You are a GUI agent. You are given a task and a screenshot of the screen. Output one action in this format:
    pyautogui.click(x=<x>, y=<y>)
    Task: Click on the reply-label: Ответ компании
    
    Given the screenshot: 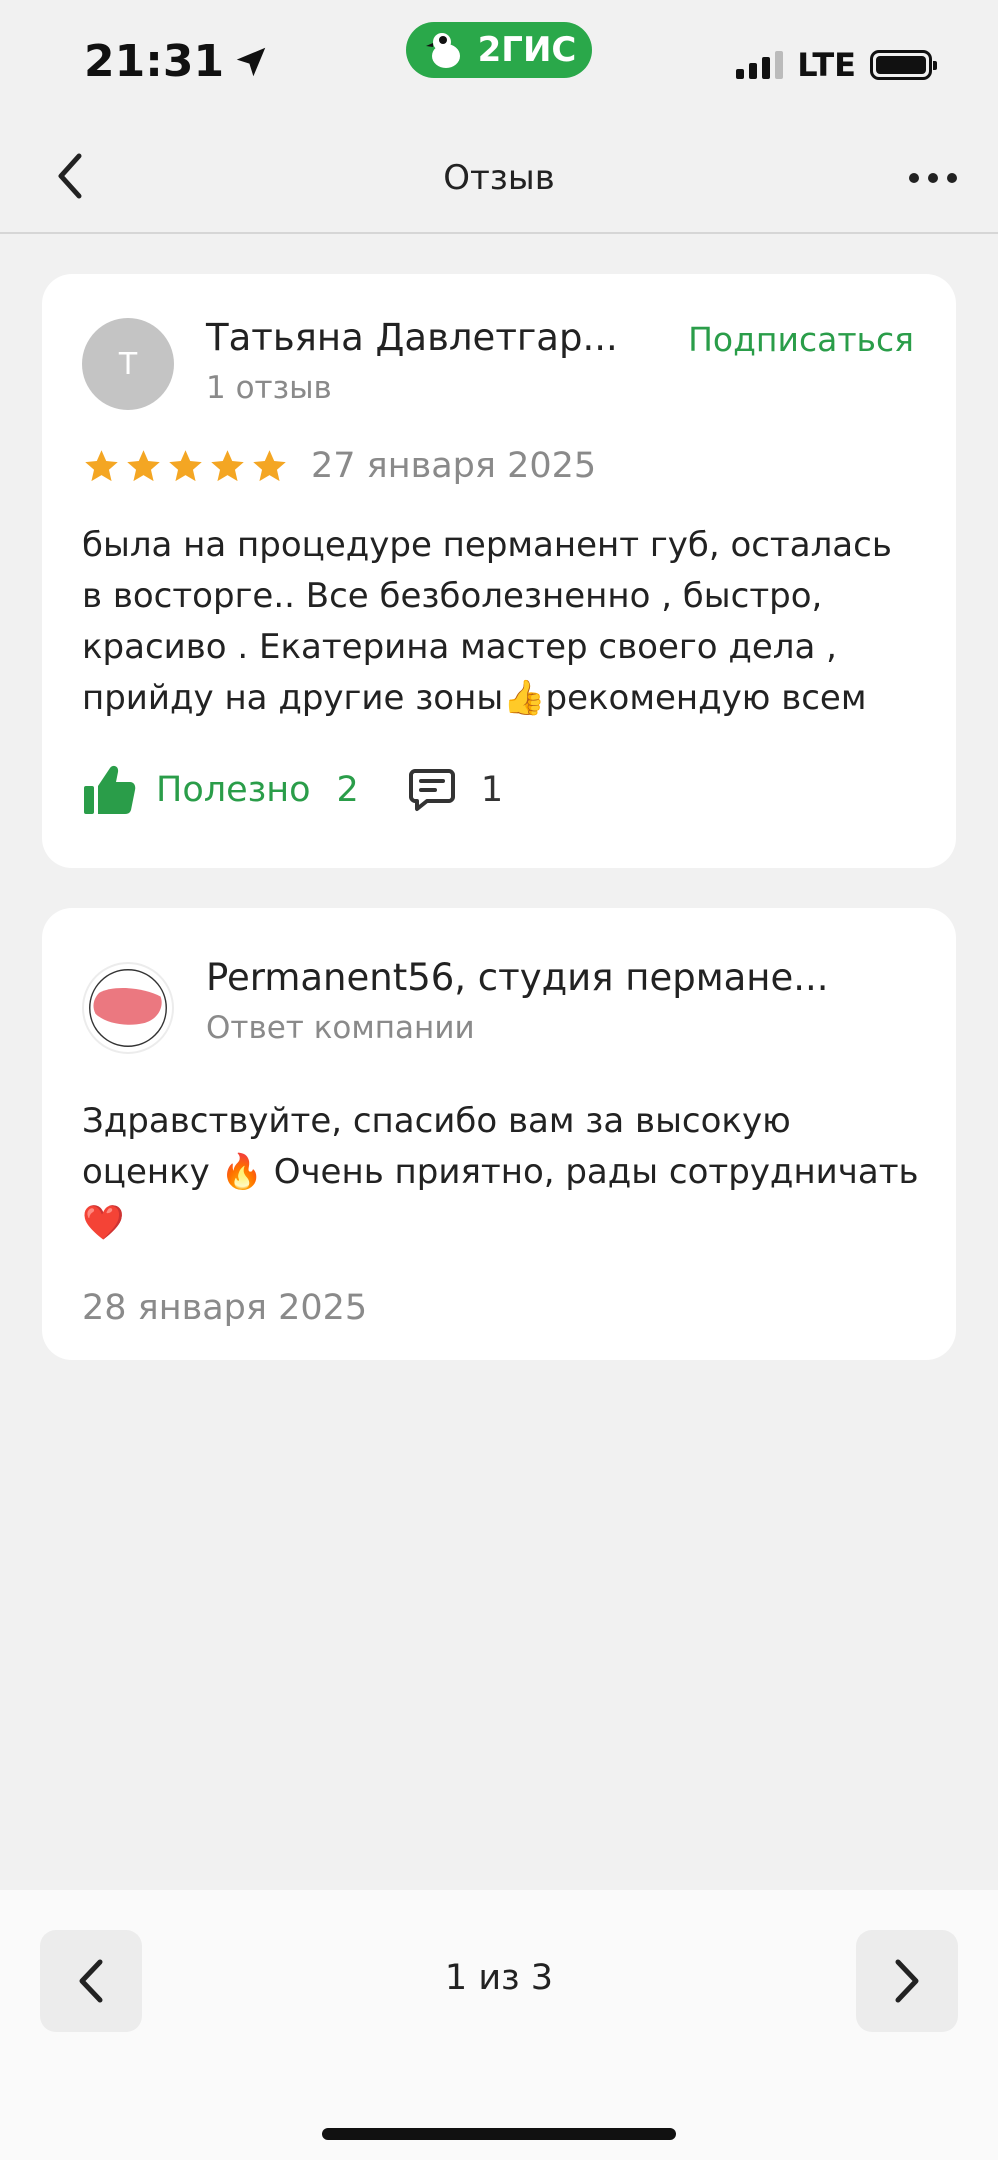 What is the action you would take?
    pyautogui.click(x=340, y=1028)
    